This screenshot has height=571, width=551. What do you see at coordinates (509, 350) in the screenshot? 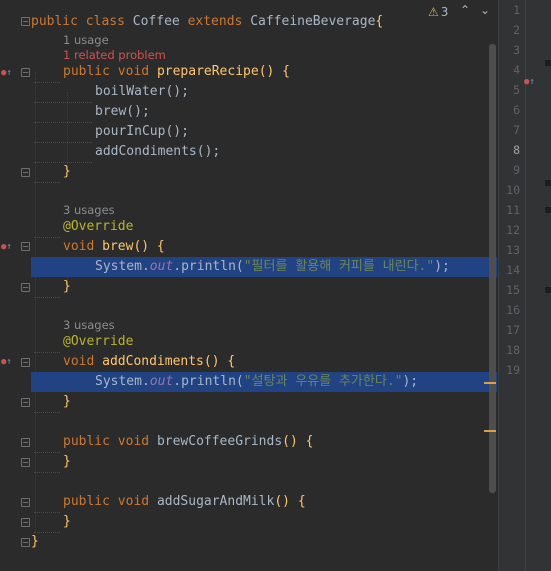
I see `line-number: 18` at bounding box center [509, 350].